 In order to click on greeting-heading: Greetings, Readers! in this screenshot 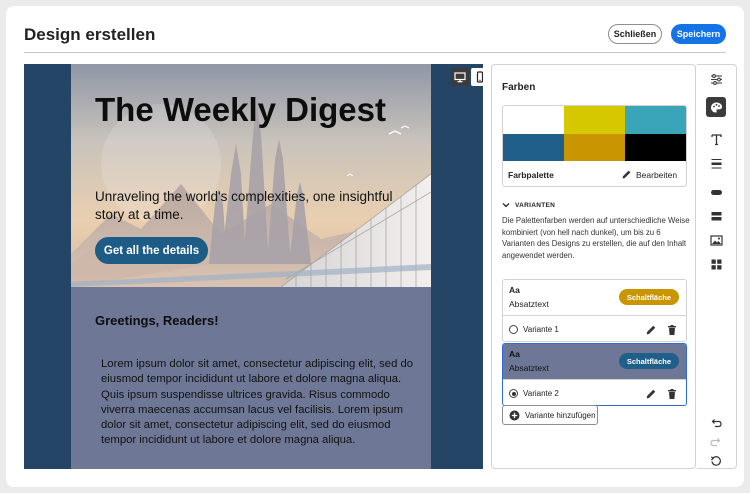, I will do `click(157, 320)`.